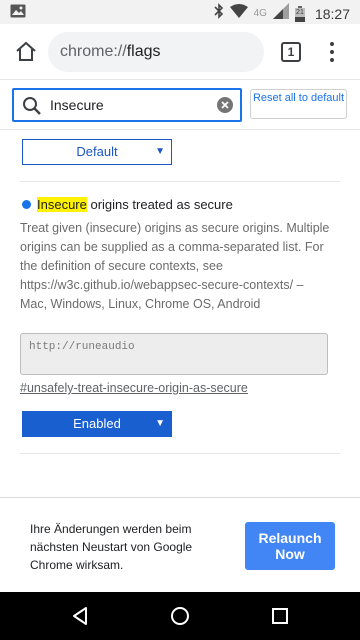 This screenshot has width=360, height=640. What do you see at coordinates (238, 13) in the screenshot?
I see `wifi-icon` at bounding box center [238, 13].